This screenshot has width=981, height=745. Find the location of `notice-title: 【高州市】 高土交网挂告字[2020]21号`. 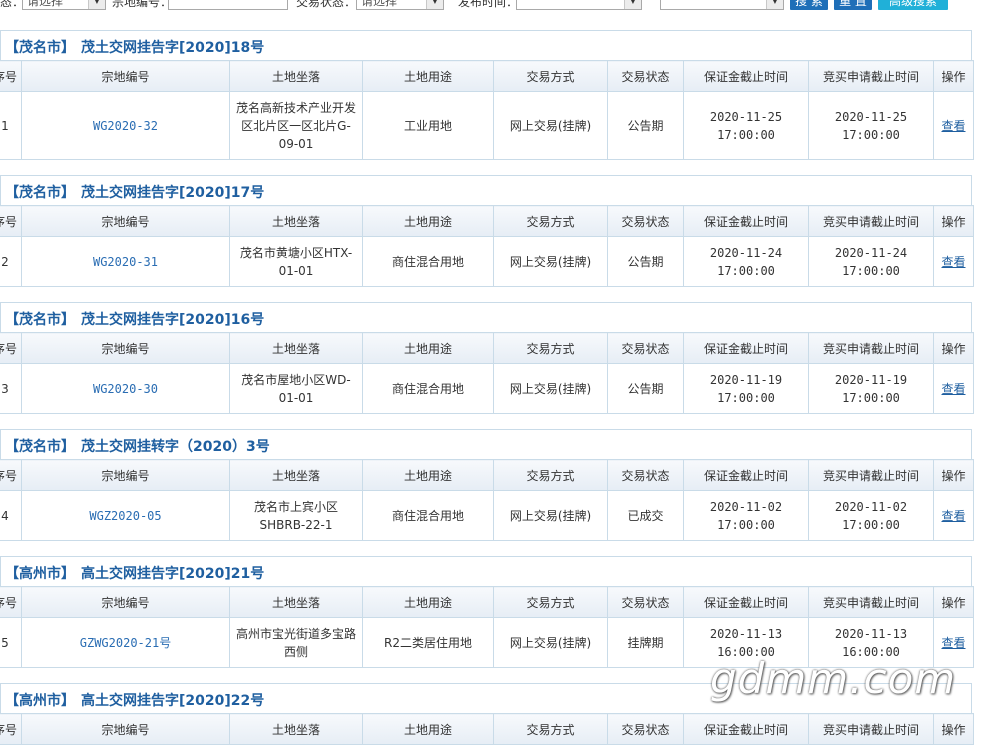

notice-title: 【高州市】 高土交网挂告字[2020]21号 is located at coordinates (134, 573).